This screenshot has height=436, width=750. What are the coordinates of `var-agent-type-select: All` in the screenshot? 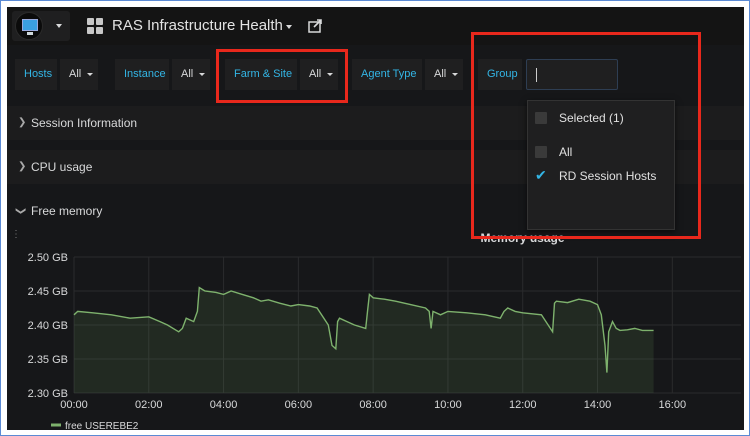 It's located at (444, 74).